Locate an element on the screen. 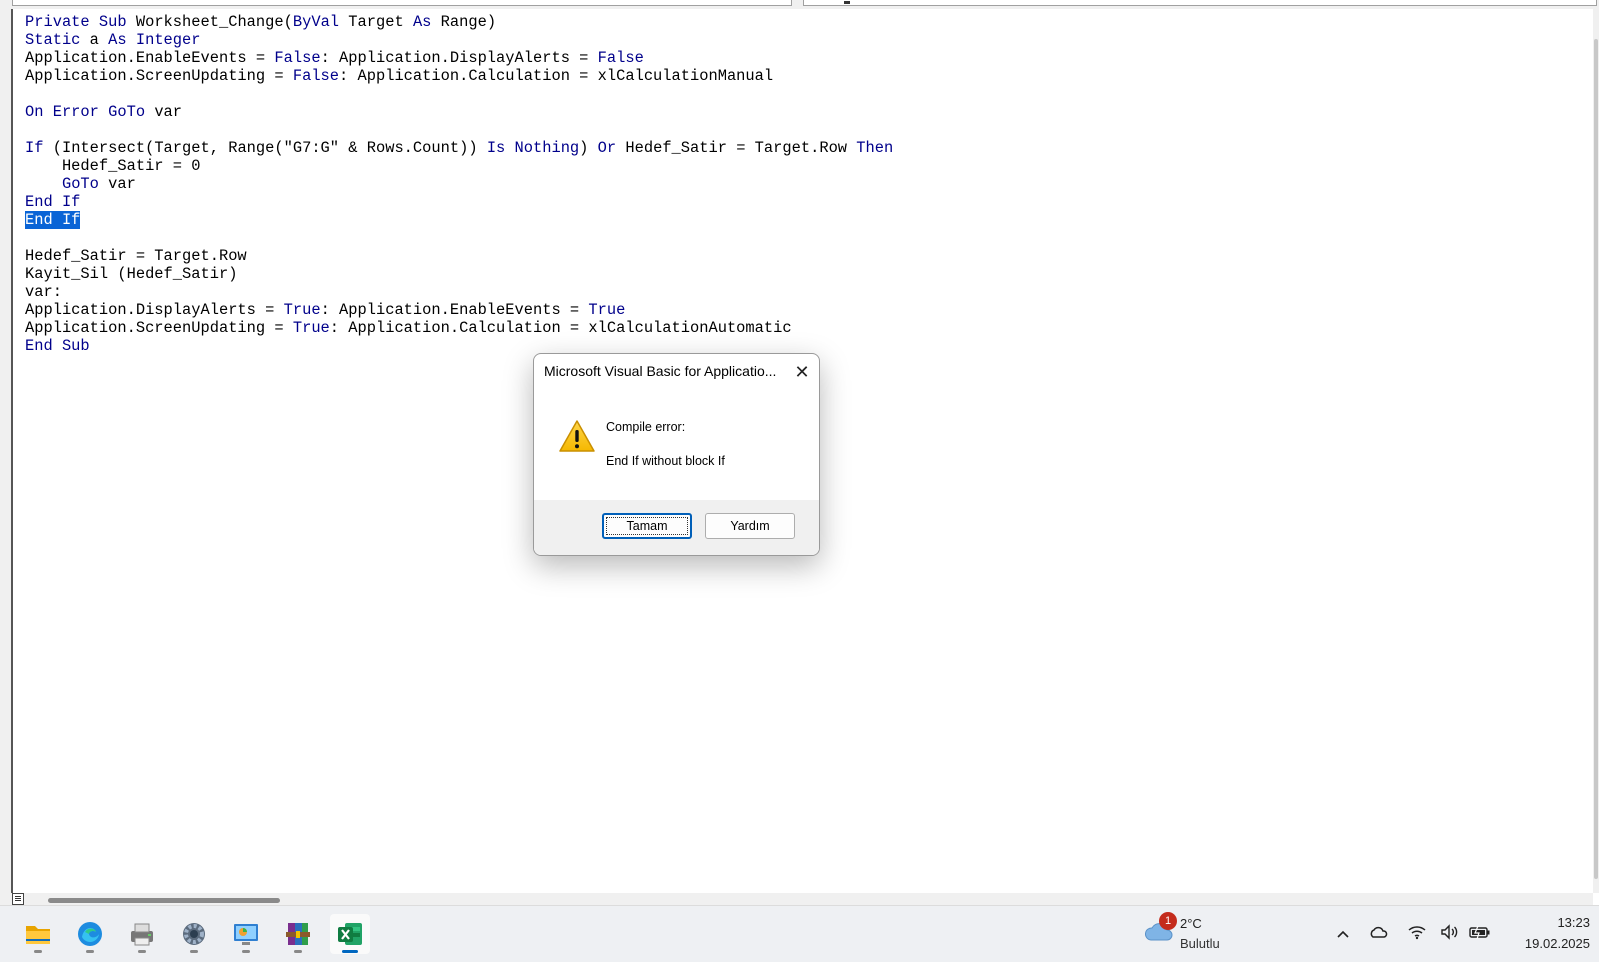  warning-icon is located at coordinates (577, 436).